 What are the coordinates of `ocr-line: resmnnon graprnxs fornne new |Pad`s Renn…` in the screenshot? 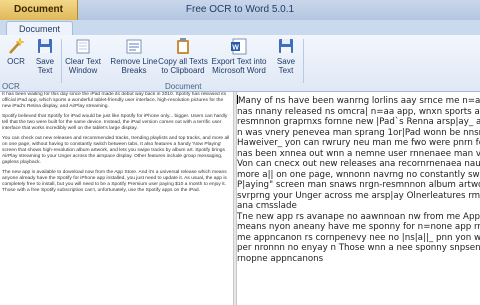 It's located at (358, 122).